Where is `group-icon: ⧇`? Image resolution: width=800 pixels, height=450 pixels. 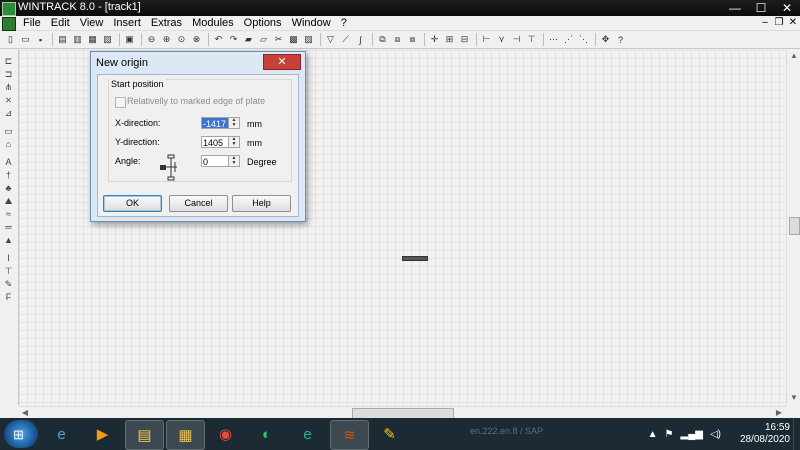 group-icon: ⧇ is located at coordinates (412, 39).